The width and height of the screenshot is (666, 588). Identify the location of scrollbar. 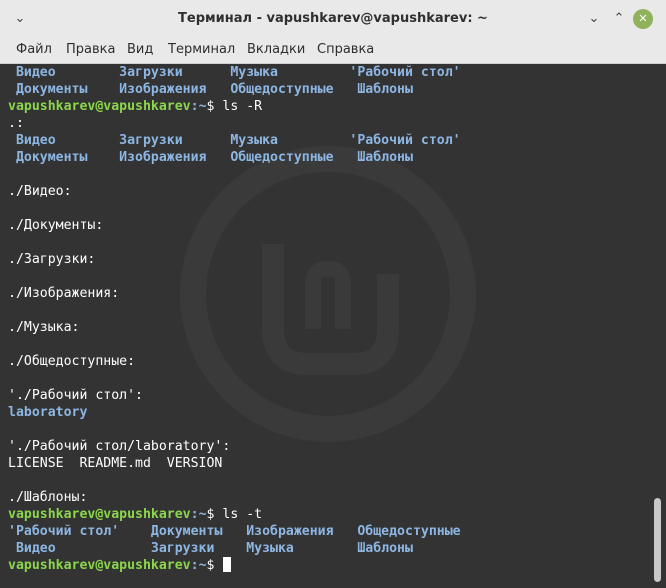
(658, 326).